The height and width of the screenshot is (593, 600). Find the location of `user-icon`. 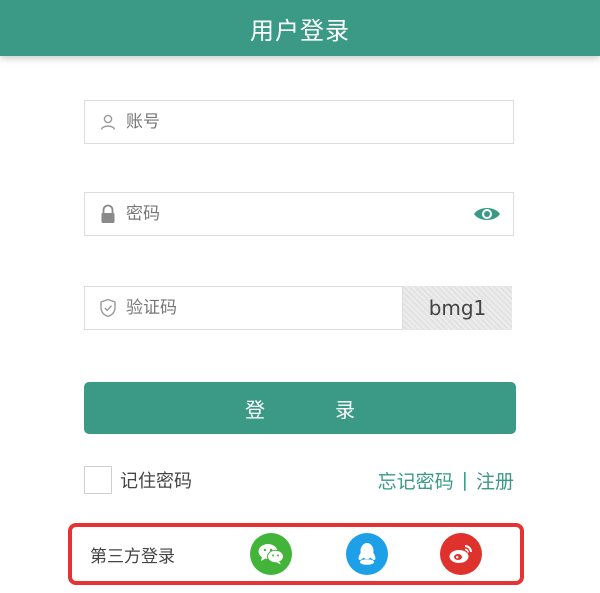

user-icon is located at coordinates (108, 122).